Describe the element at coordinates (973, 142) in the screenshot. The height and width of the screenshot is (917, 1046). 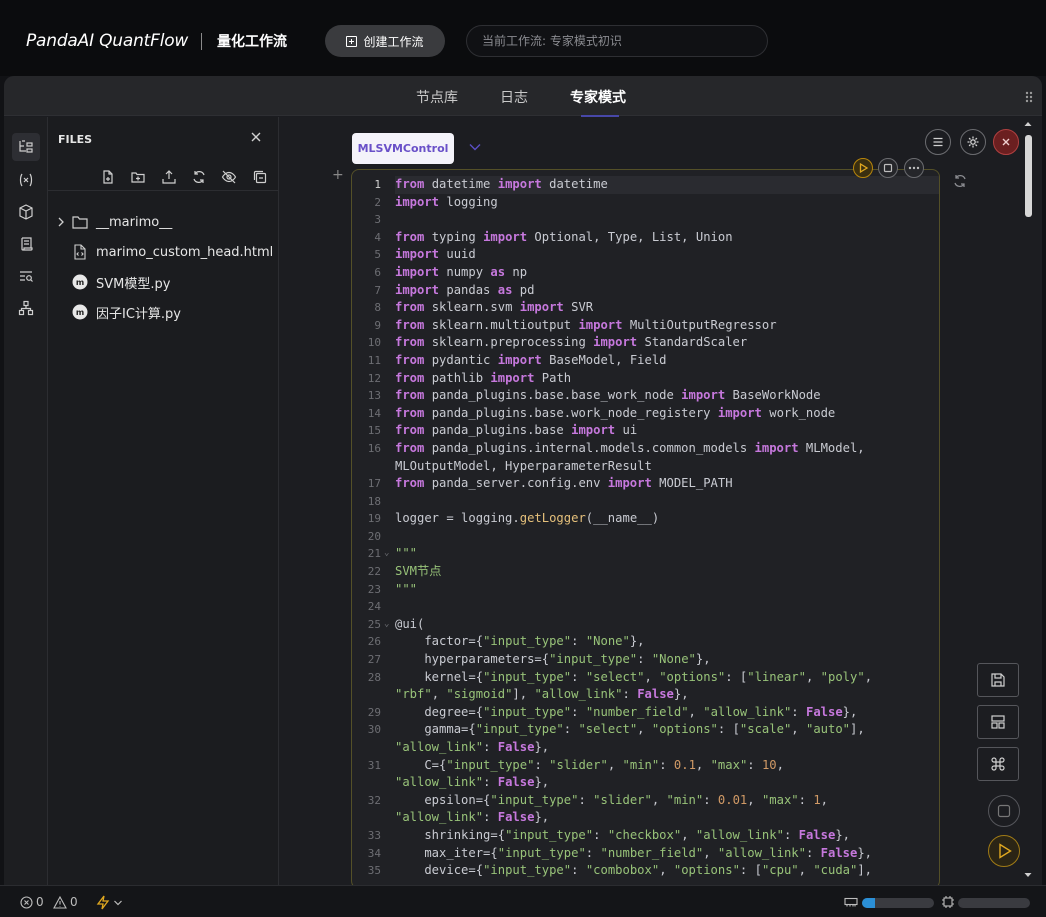
I see `gear-icon` at that location.